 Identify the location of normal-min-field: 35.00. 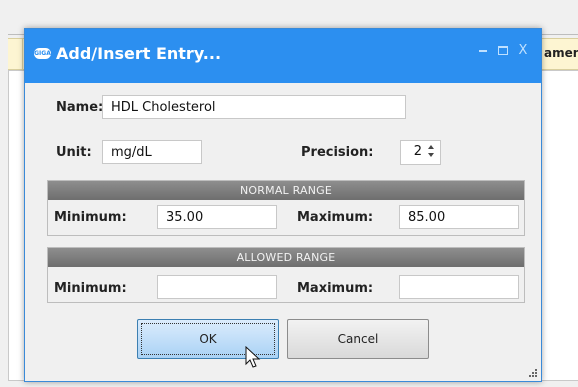
(217, 217).